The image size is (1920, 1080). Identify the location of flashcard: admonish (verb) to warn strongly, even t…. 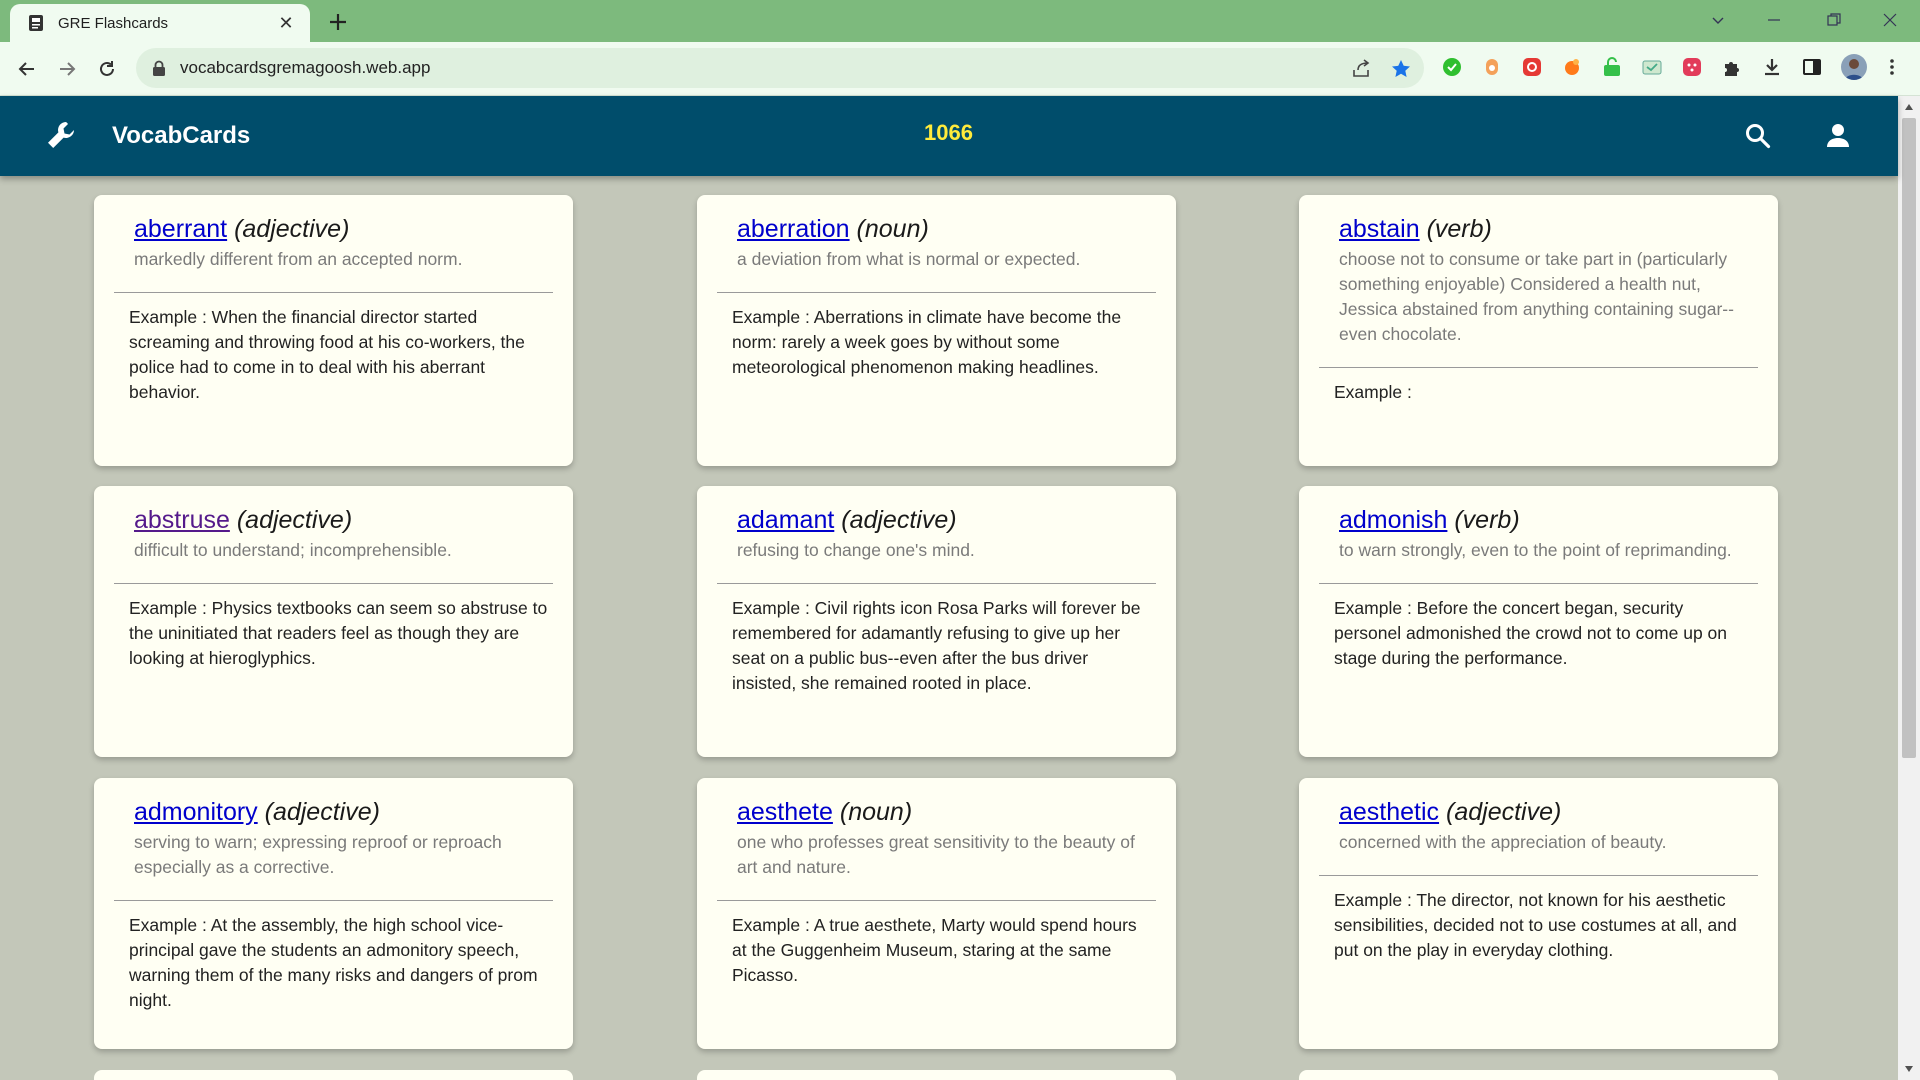
(1538, 621).